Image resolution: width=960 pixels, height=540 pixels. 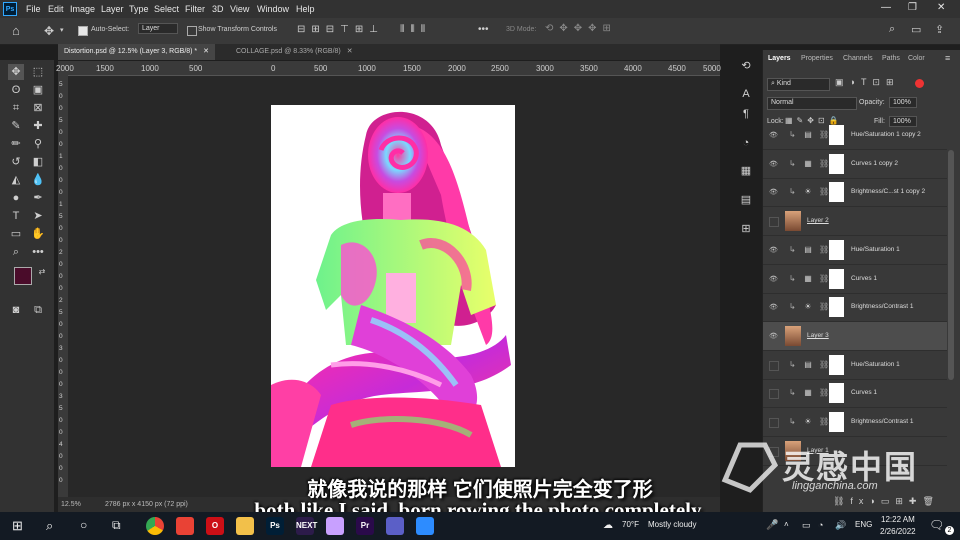 I want to click on quick-mask-icon: ◙, so click(x=16, y=310).